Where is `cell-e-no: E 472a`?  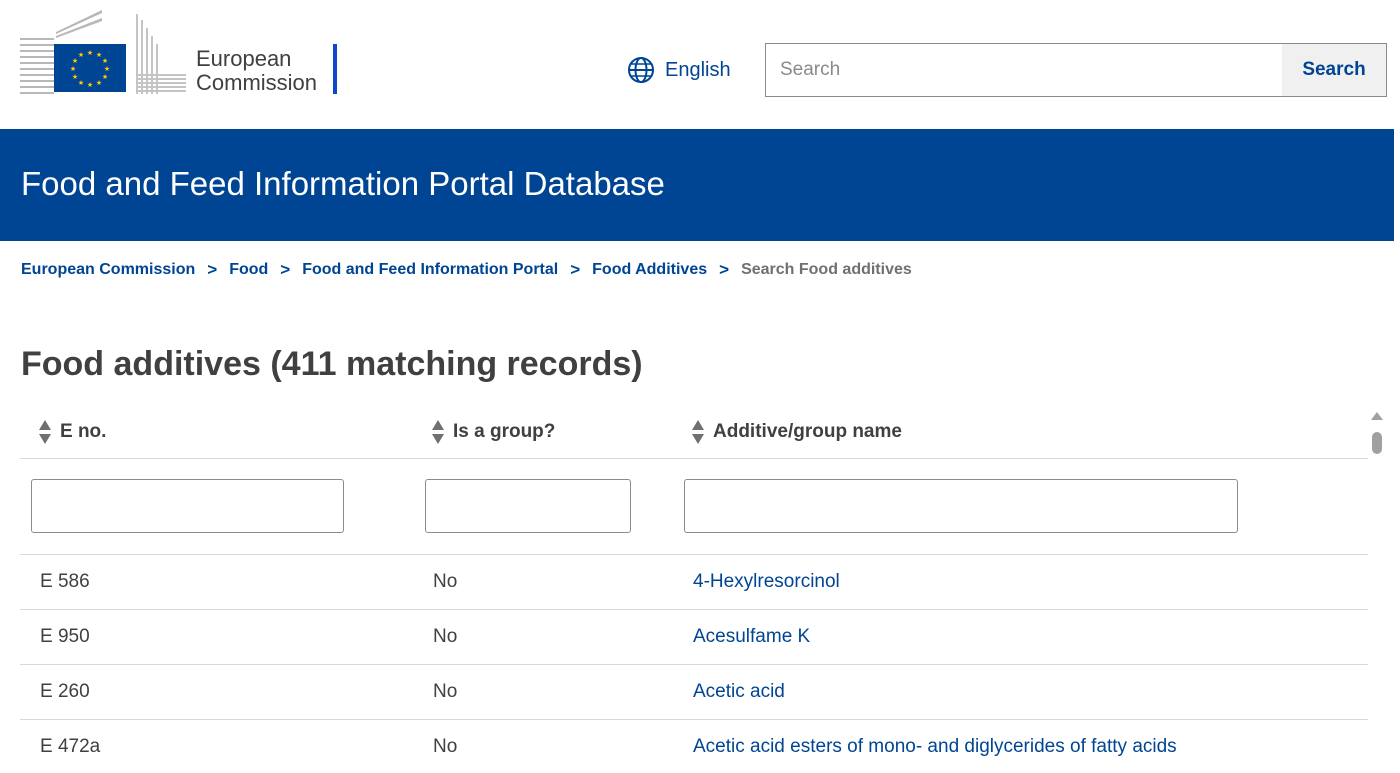
cell-e-no: E 472a is located at coordinates (70, 746).